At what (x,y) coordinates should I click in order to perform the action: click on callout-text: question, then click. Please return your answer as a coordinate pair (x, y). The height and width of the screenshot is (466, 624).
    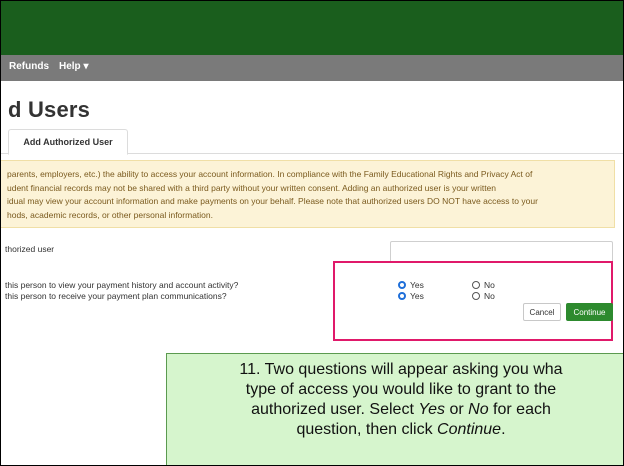
    Looking at the image, I should click on (367, 429).